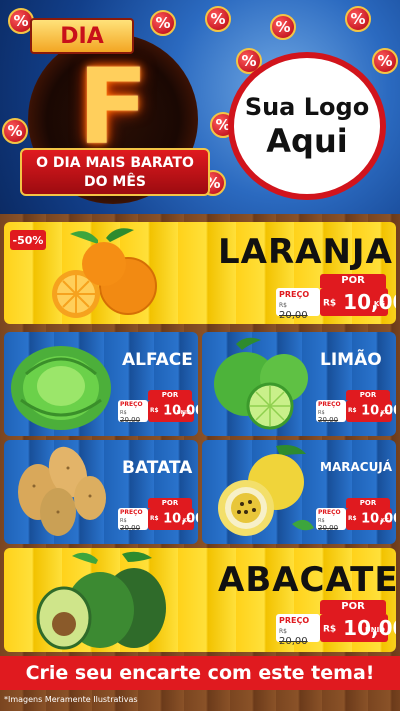 The width and height of the screenshot is (400, 711). What do you see at coordinates (307, 141) in the screenshot?
I see `logo-line-2: Aqui` at bounding box center [307, 141].